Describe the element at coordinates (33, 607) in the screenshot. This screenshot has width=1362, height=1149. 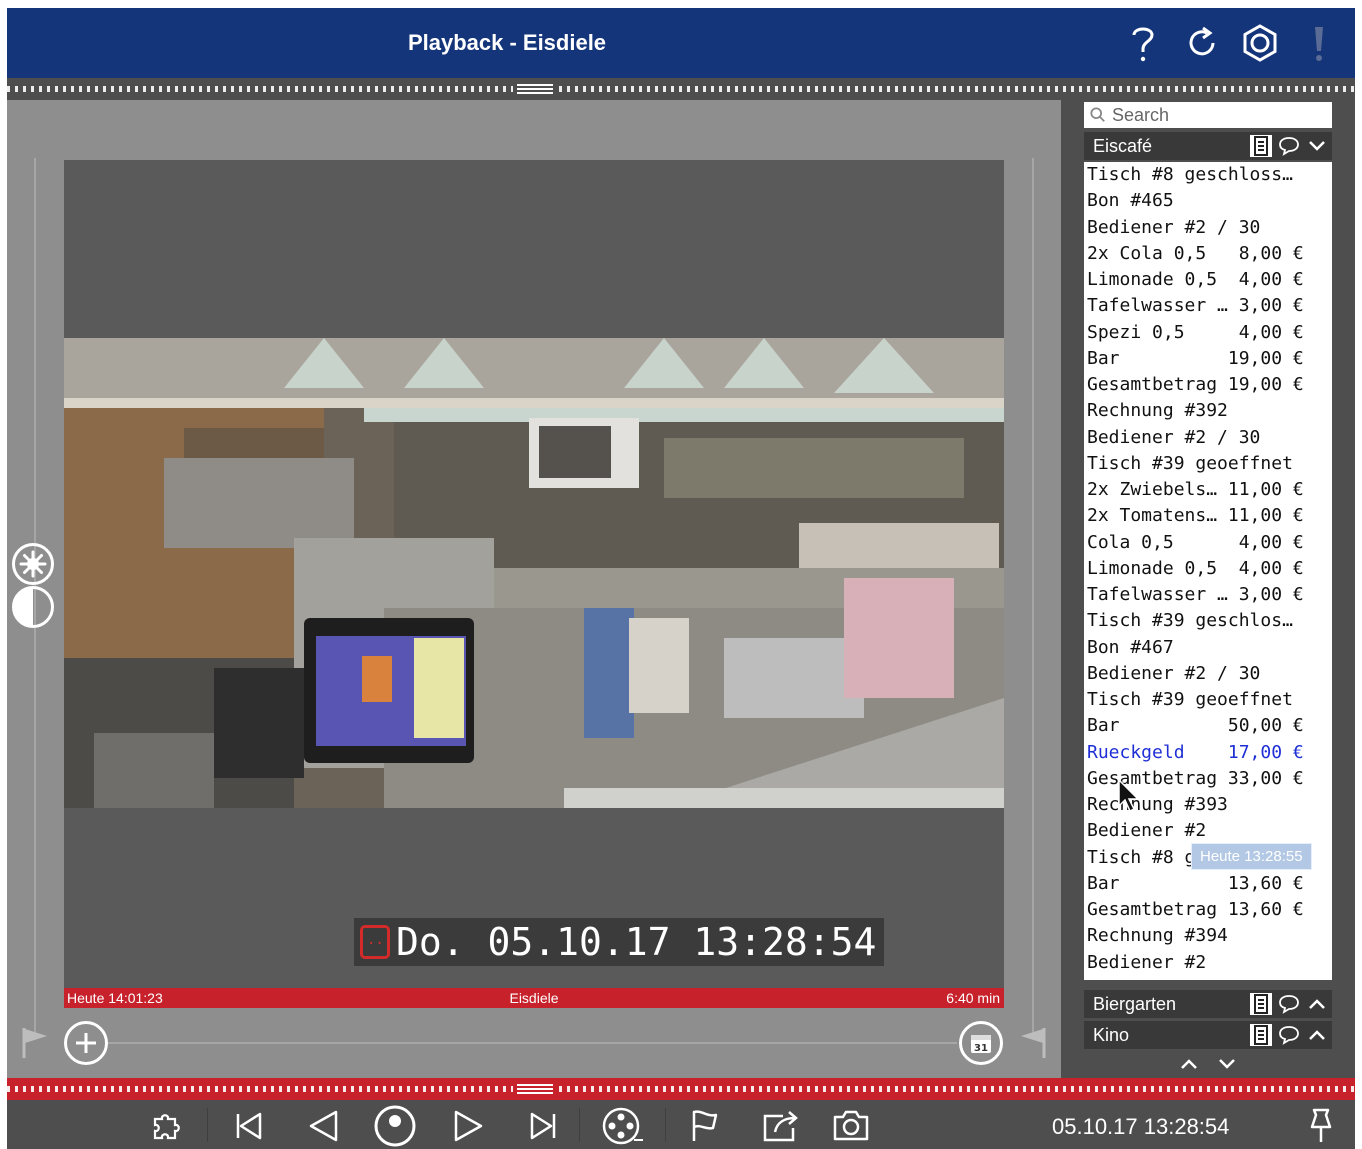
I see `contrast-icon` at that location.